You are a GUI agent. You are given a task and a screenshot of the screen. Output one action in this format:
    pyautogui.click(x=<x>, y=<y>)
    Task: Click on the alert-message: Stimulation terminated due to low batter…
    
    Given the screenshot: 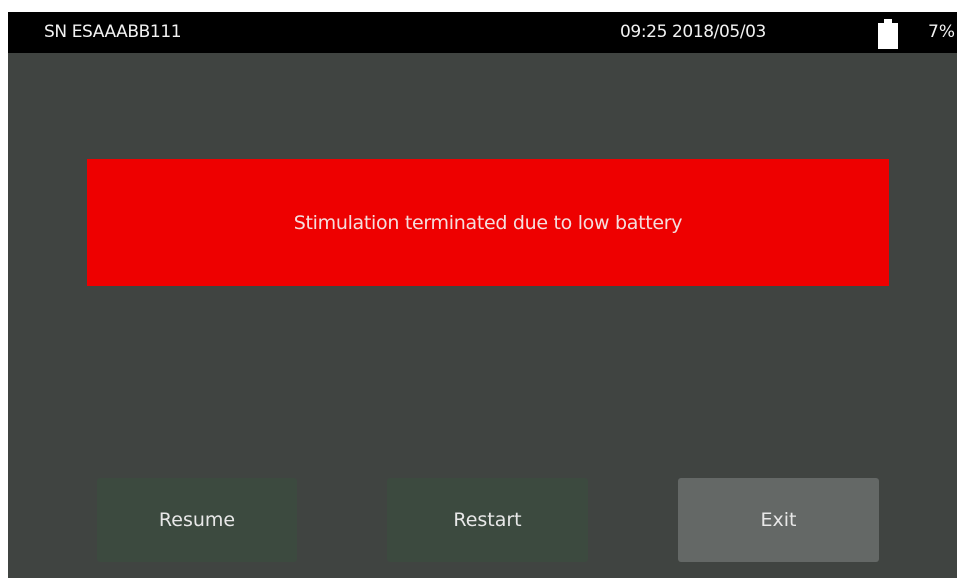 What is the action you would take?
    pyautogui.click(x=488, y=222)
    